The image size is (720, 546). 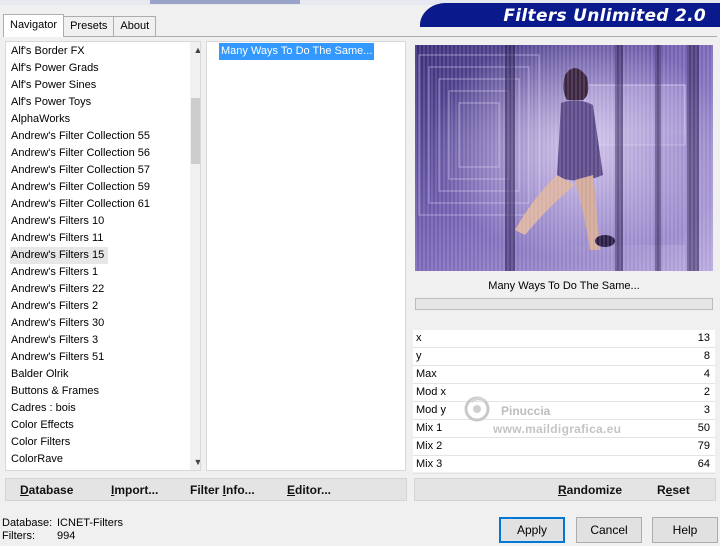 What do you see at coordinates (426, 374) in the screenshot?
I see `parameter-label: Max` at bounding box center [426, 374].